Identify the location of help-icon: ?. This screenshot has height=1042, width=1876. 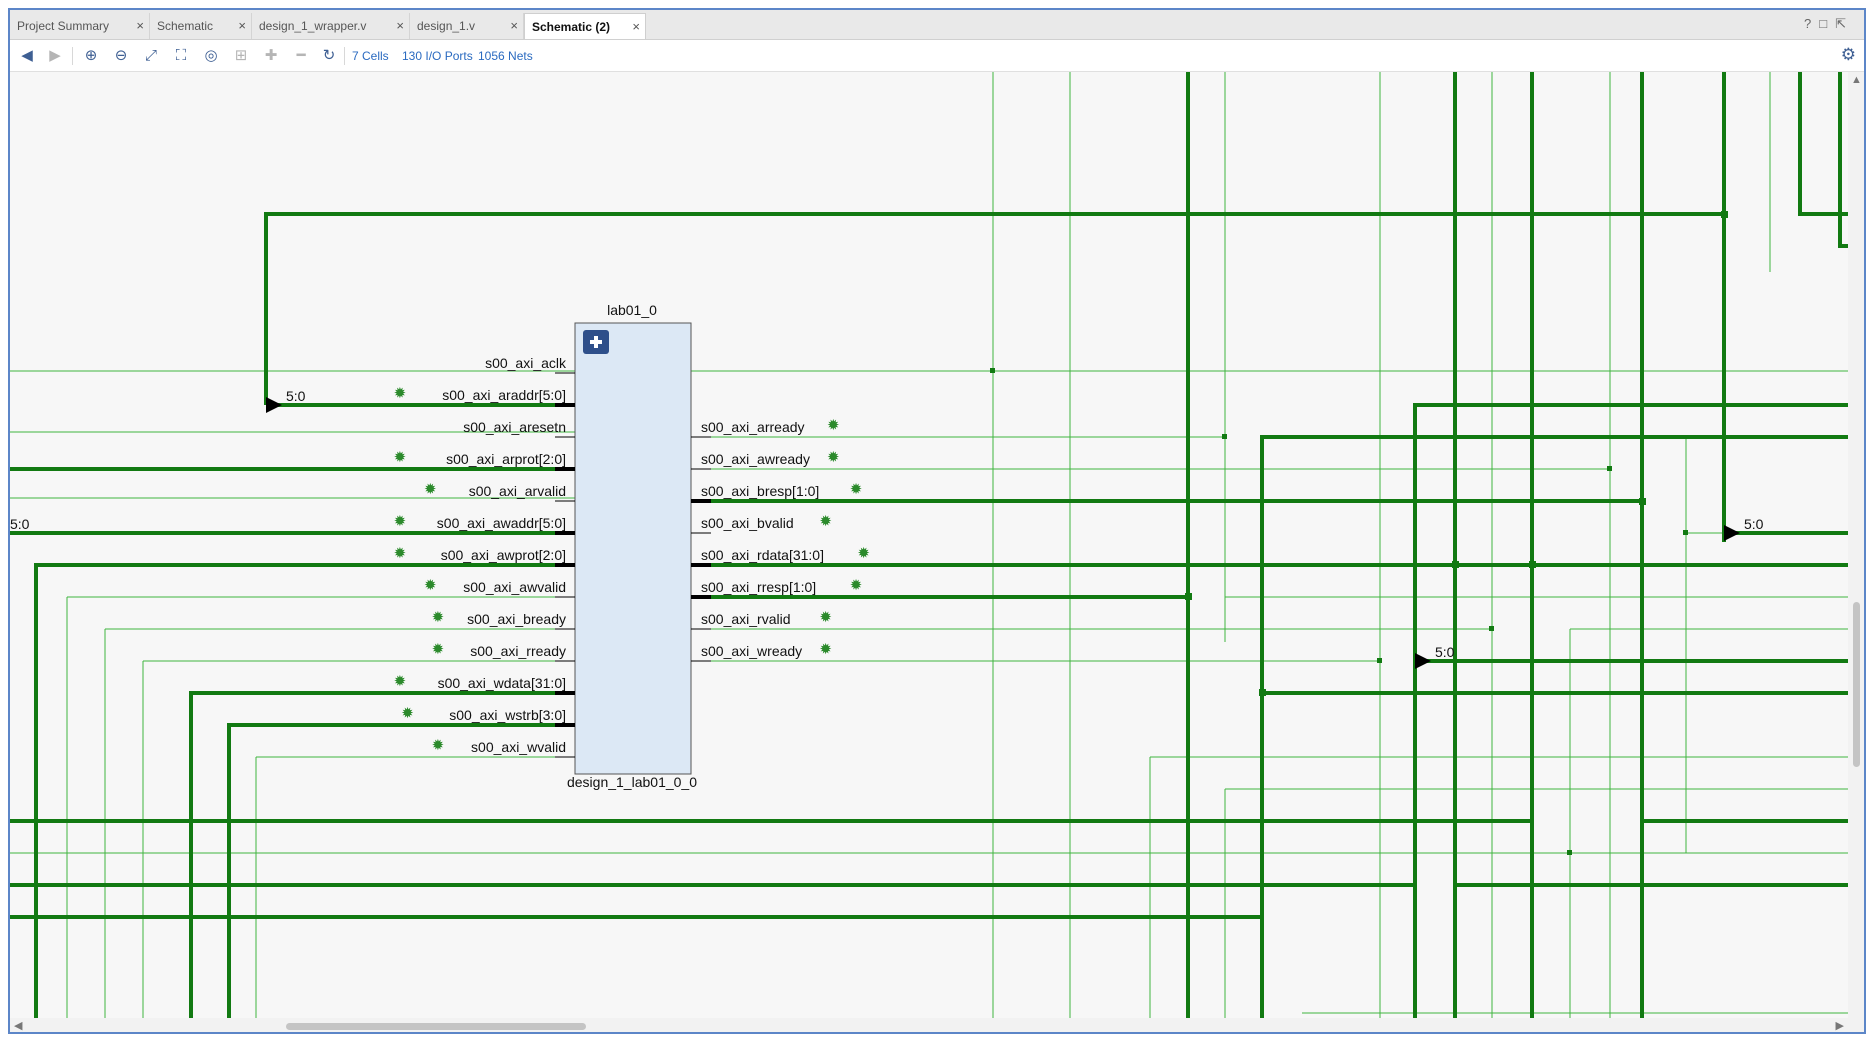
(1811, 23).